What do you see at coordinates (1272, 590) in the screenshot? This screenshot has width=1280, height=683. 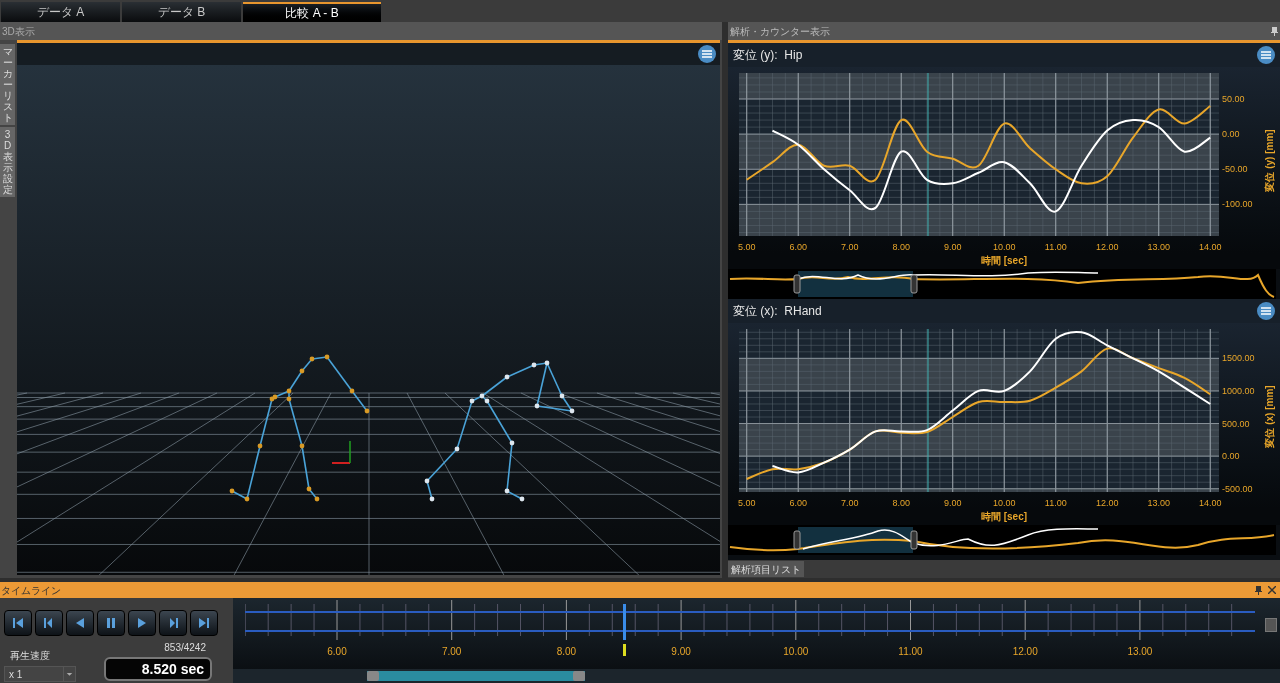 I see `close-icon` at bounding box center [1272, 590].